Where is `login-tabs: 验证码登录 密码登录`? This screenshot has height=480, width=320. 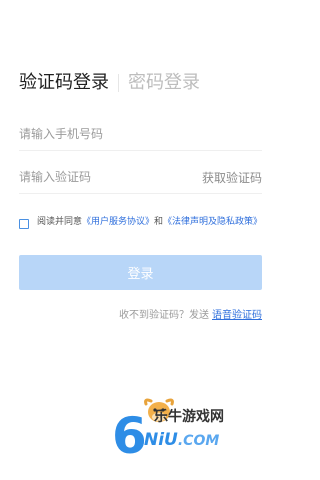 login-tabs: 验证码登录 密码登录 is located at coordinates (109, 83).